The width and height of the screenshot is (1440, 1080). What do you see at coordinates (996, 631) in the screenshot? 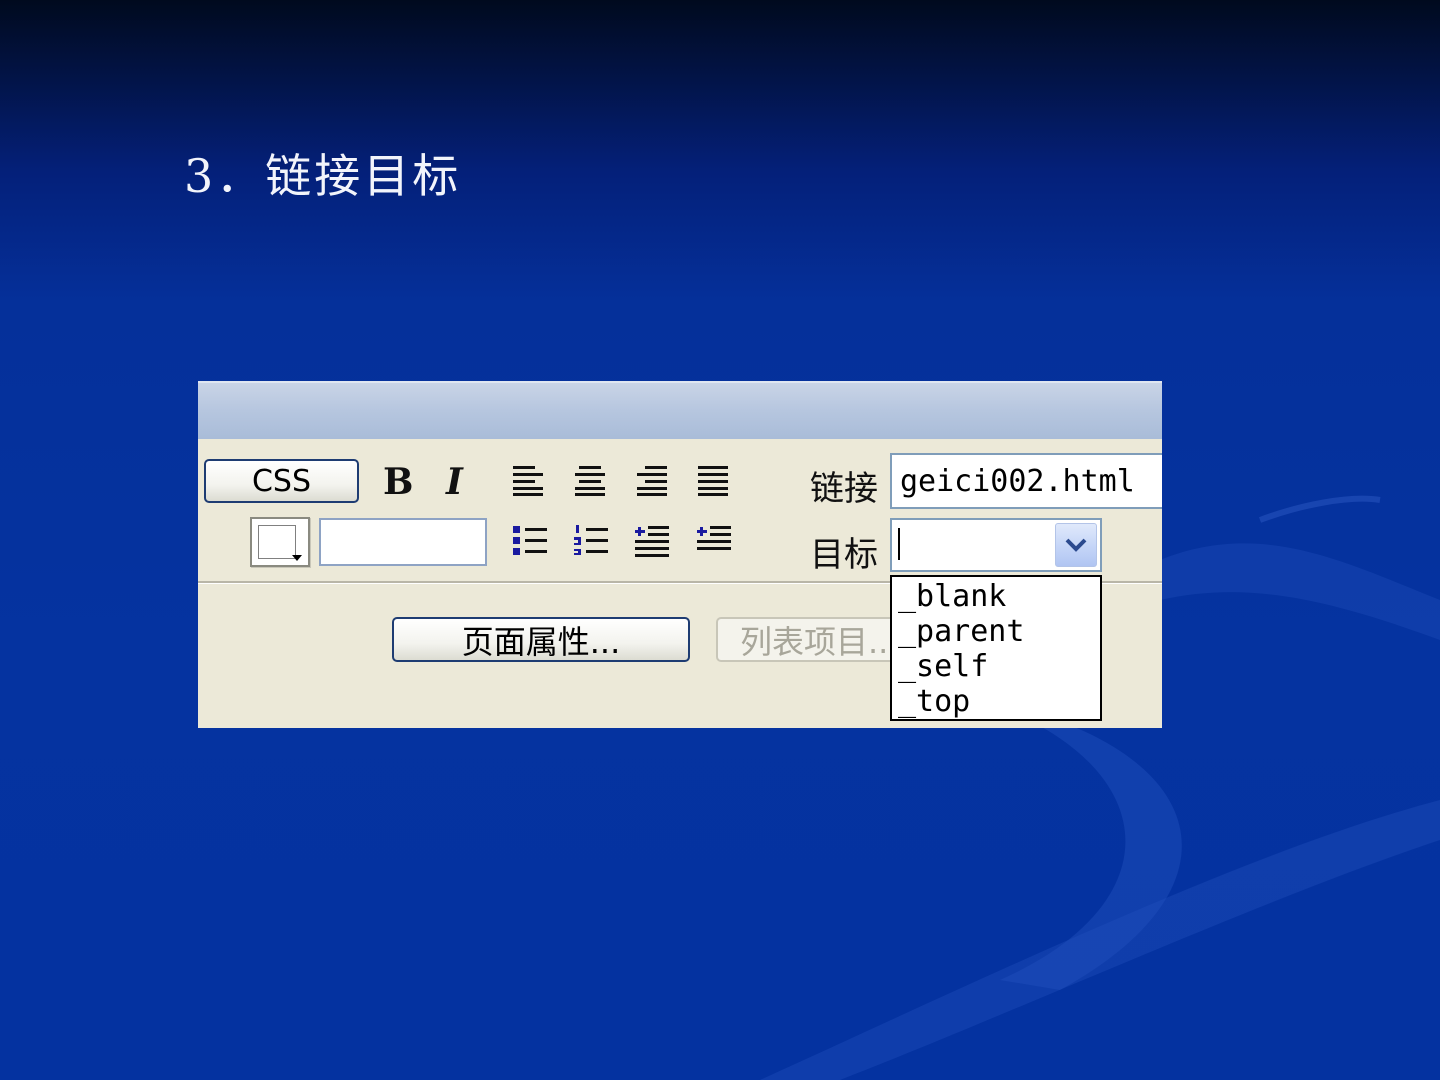
I see `target-option-parent: _parent` at bounding box center [996, 631].